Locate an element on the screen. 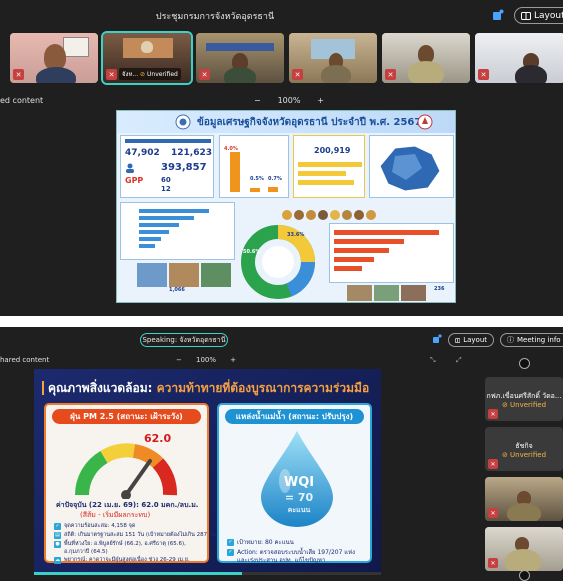  participant-tile-3: ✕ is located at coordinates (240, 58).